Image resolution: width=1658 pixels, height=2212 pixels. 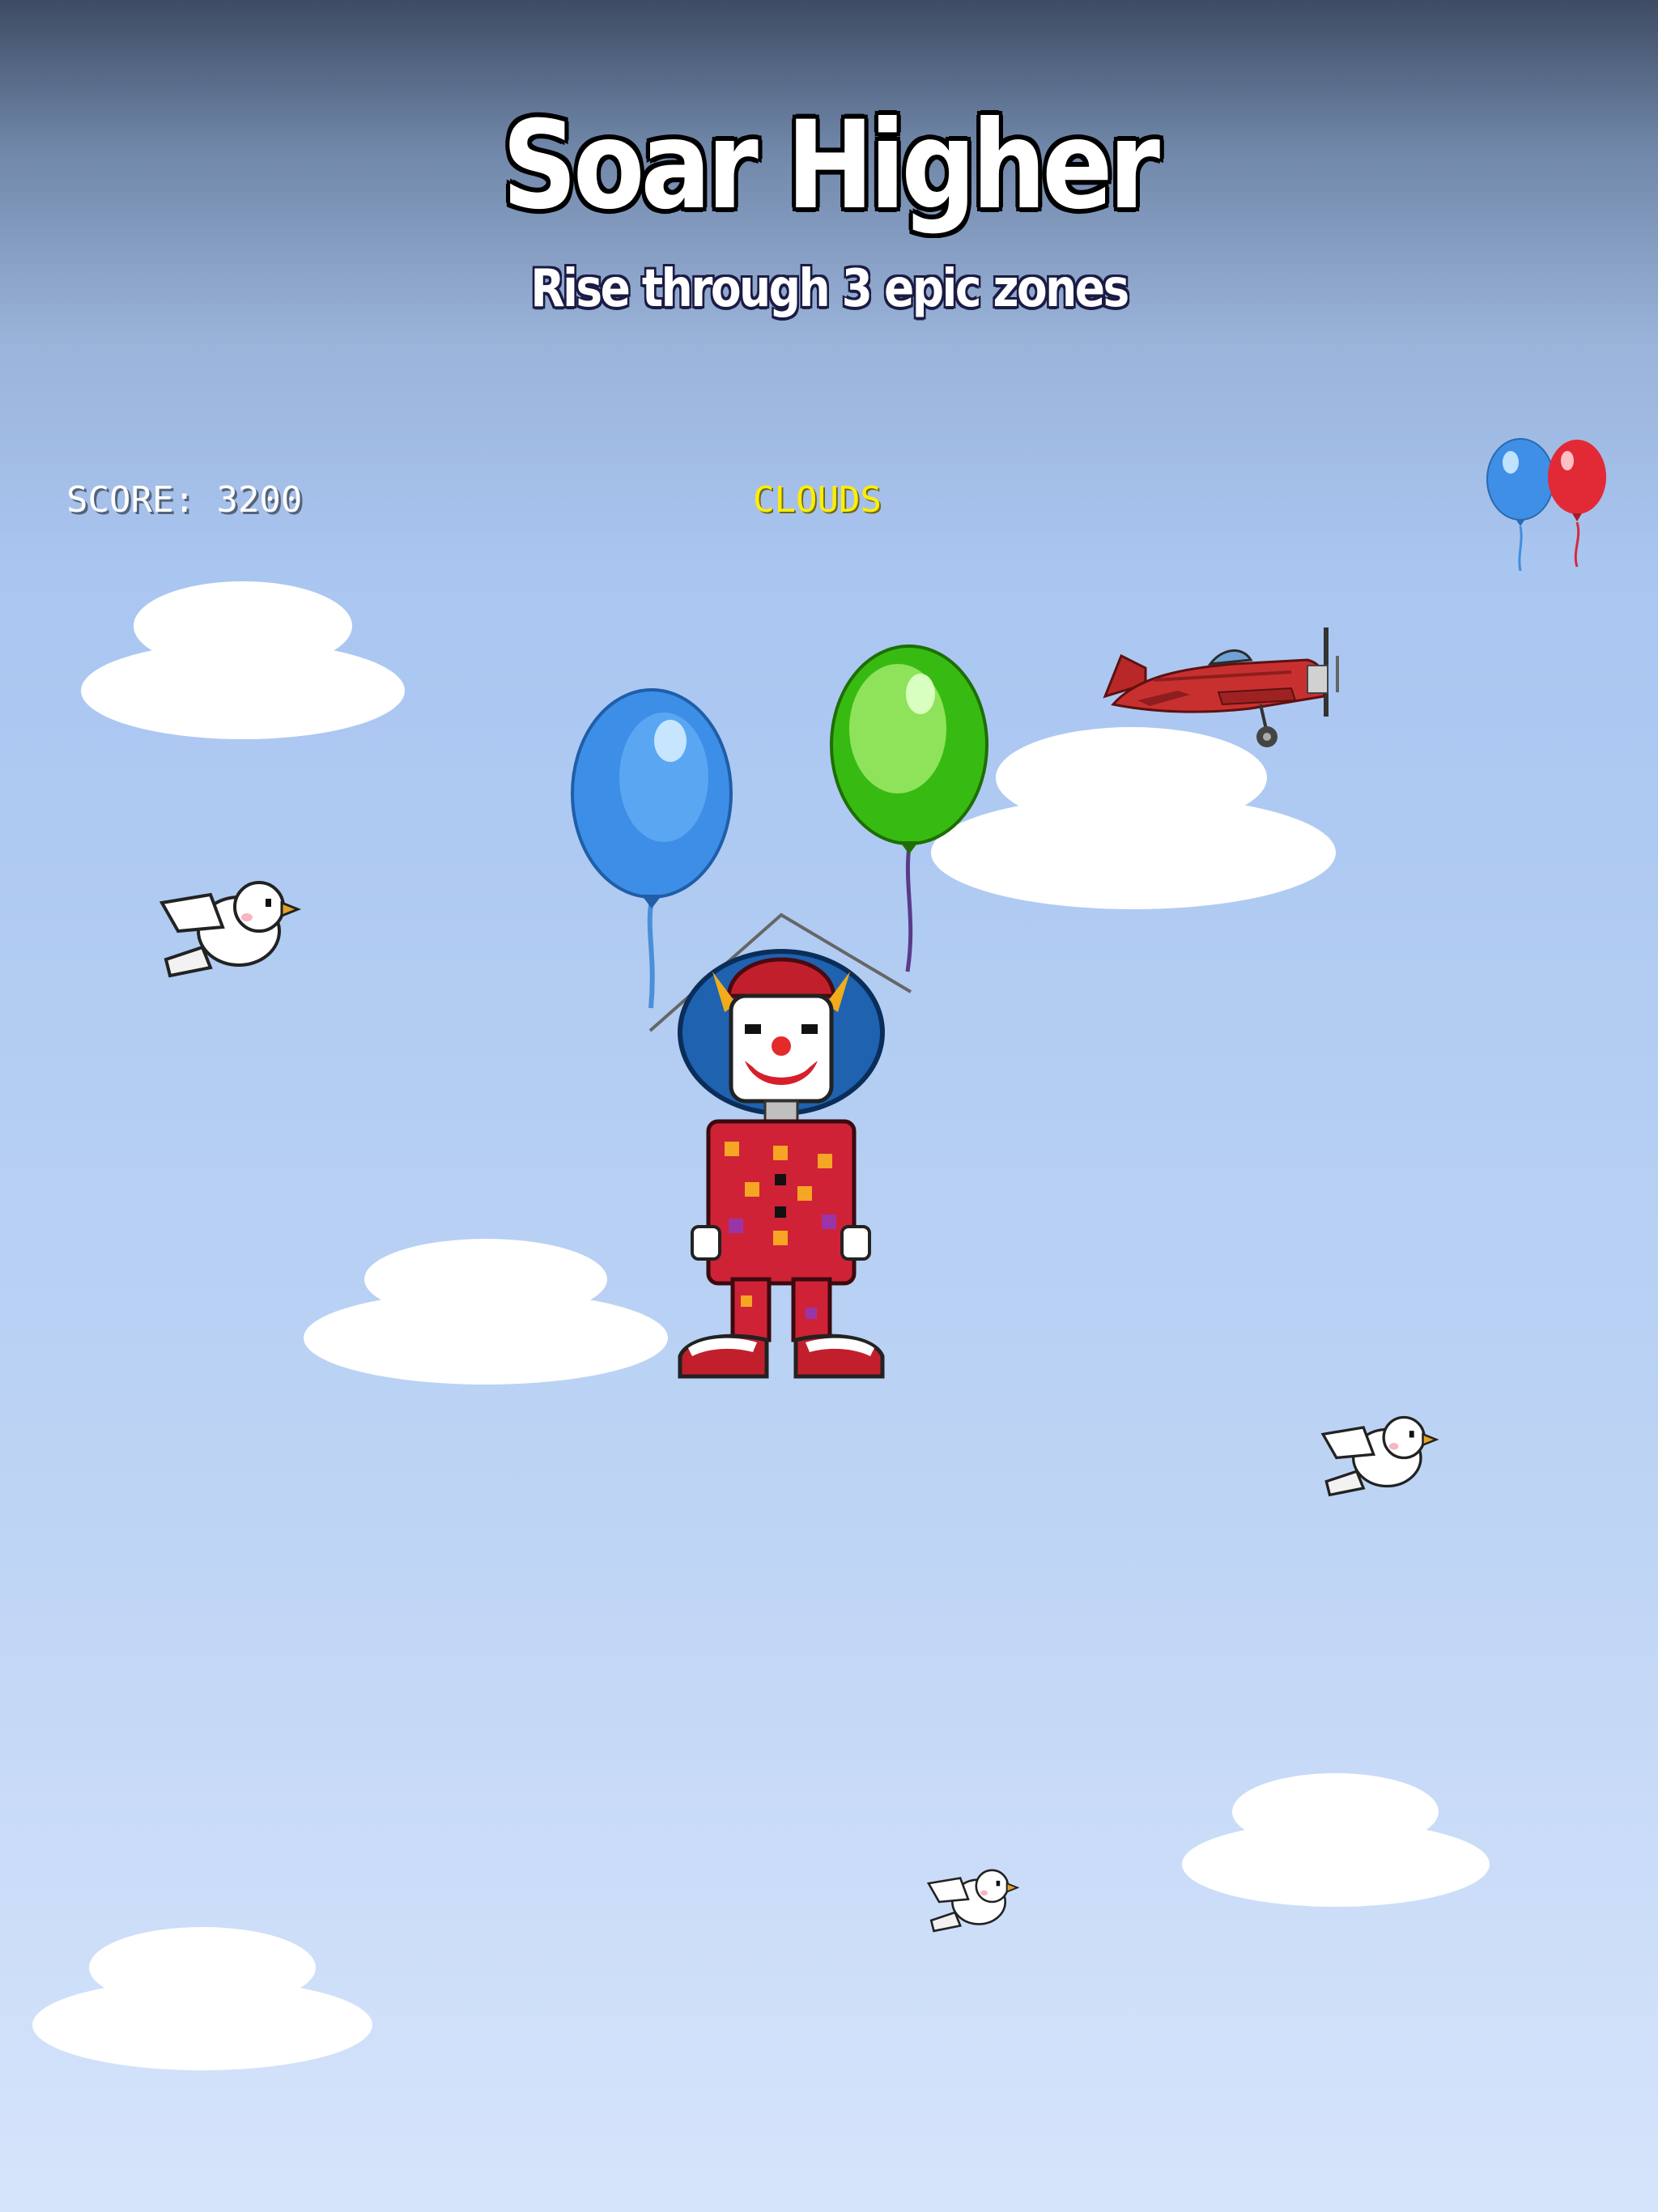 I want to click on airplane-icon, so click(x=1221, y=687).